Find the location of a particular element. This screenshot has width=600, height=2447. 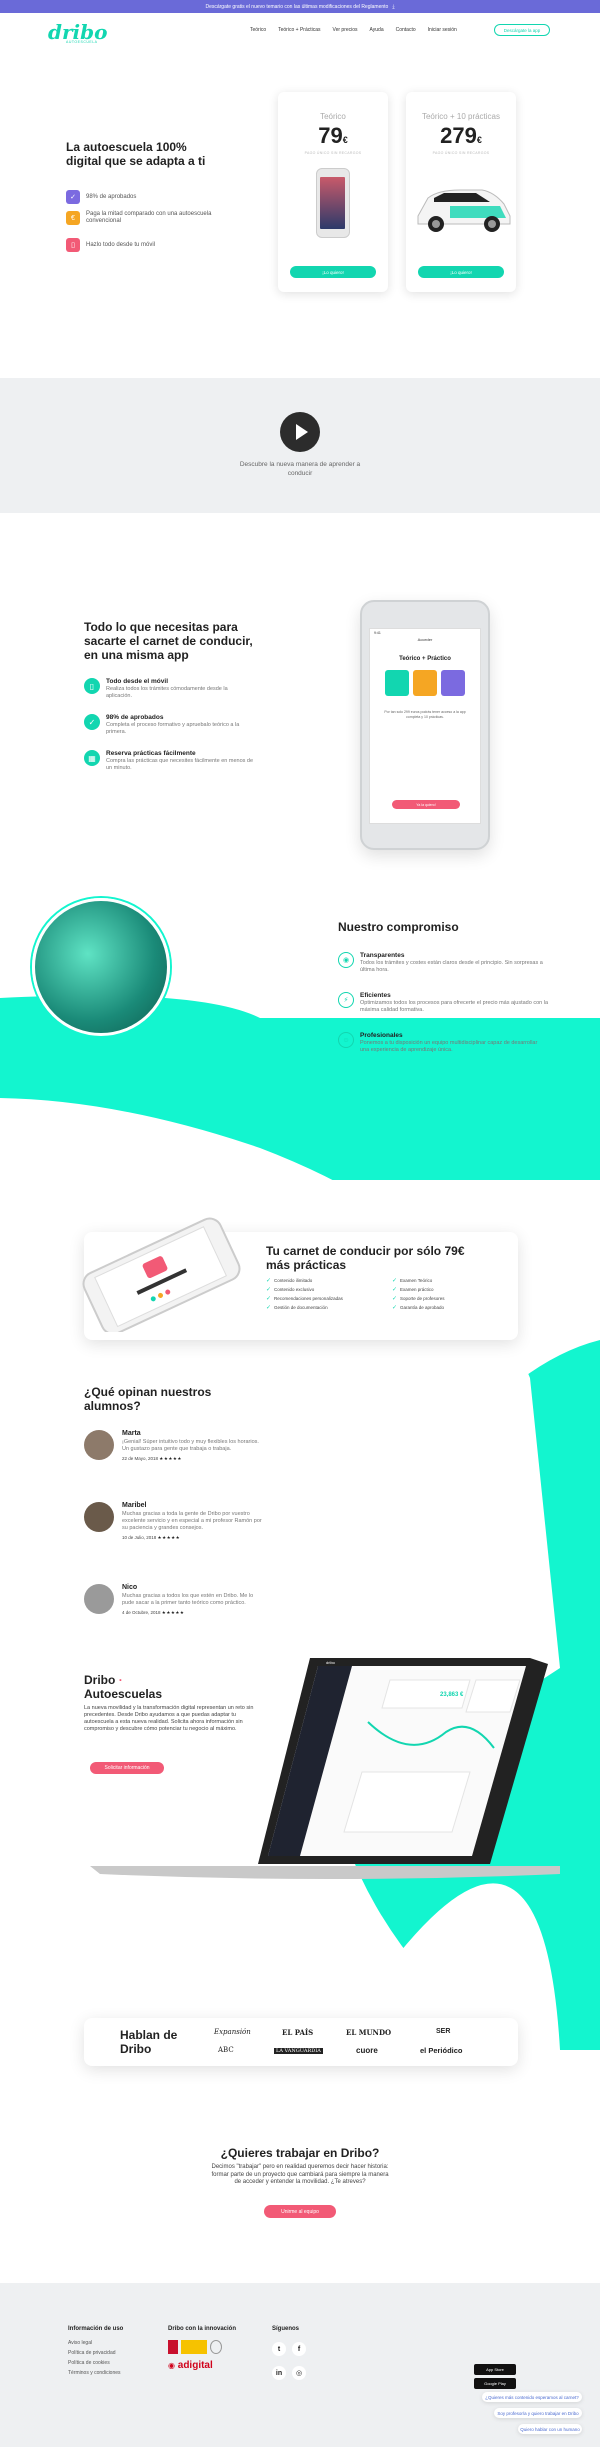

eu-logo is located at coordinates (216, 2347).